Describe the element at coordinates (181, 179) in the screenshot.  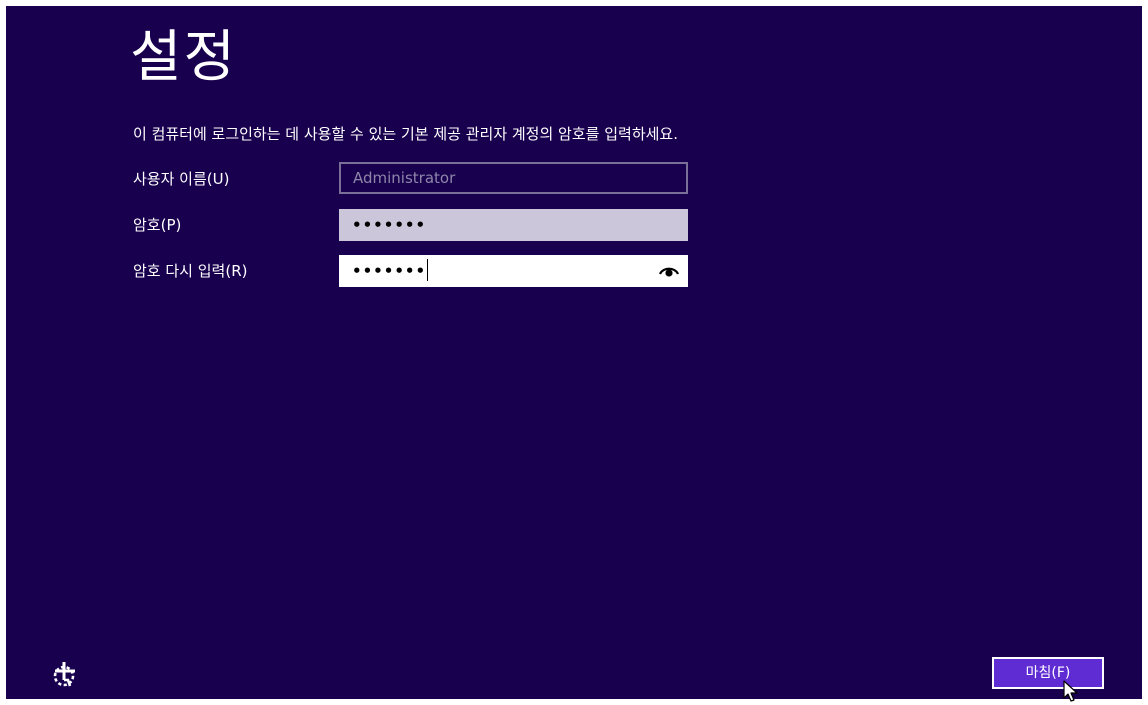
I see `username-label: 사용자 이름(U)` at that location.